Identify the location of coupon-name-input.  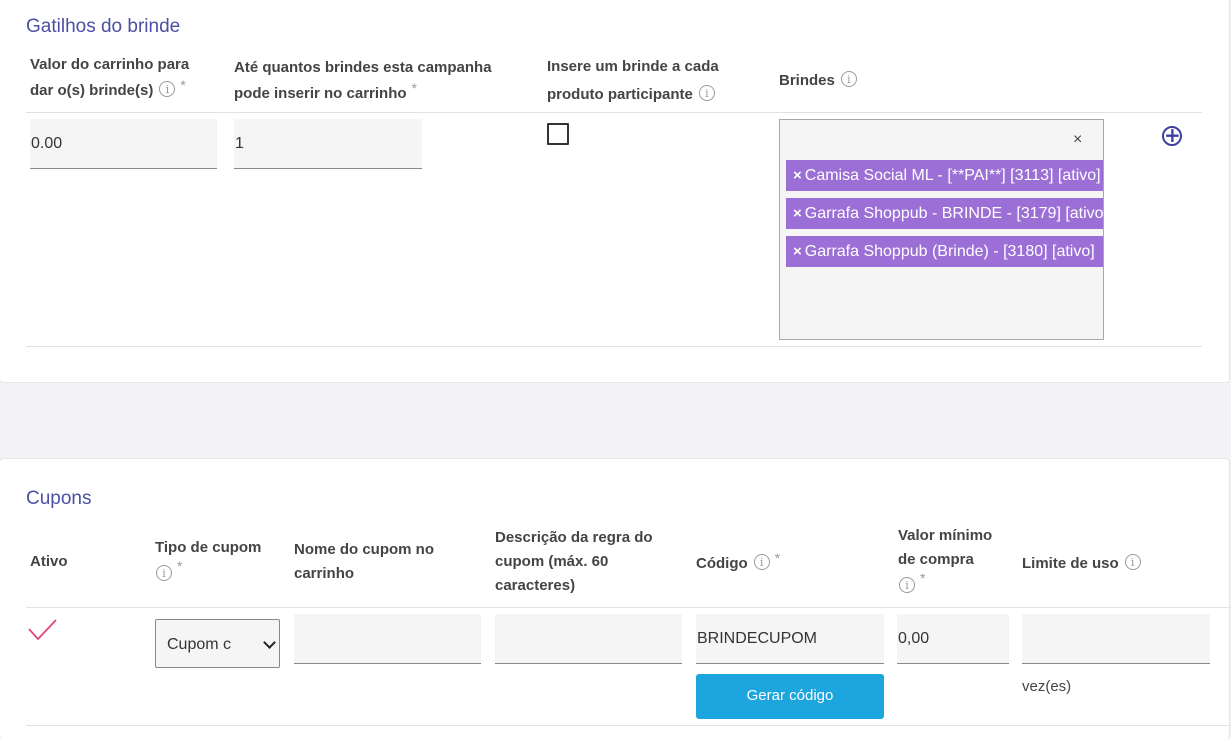
(387, 639).